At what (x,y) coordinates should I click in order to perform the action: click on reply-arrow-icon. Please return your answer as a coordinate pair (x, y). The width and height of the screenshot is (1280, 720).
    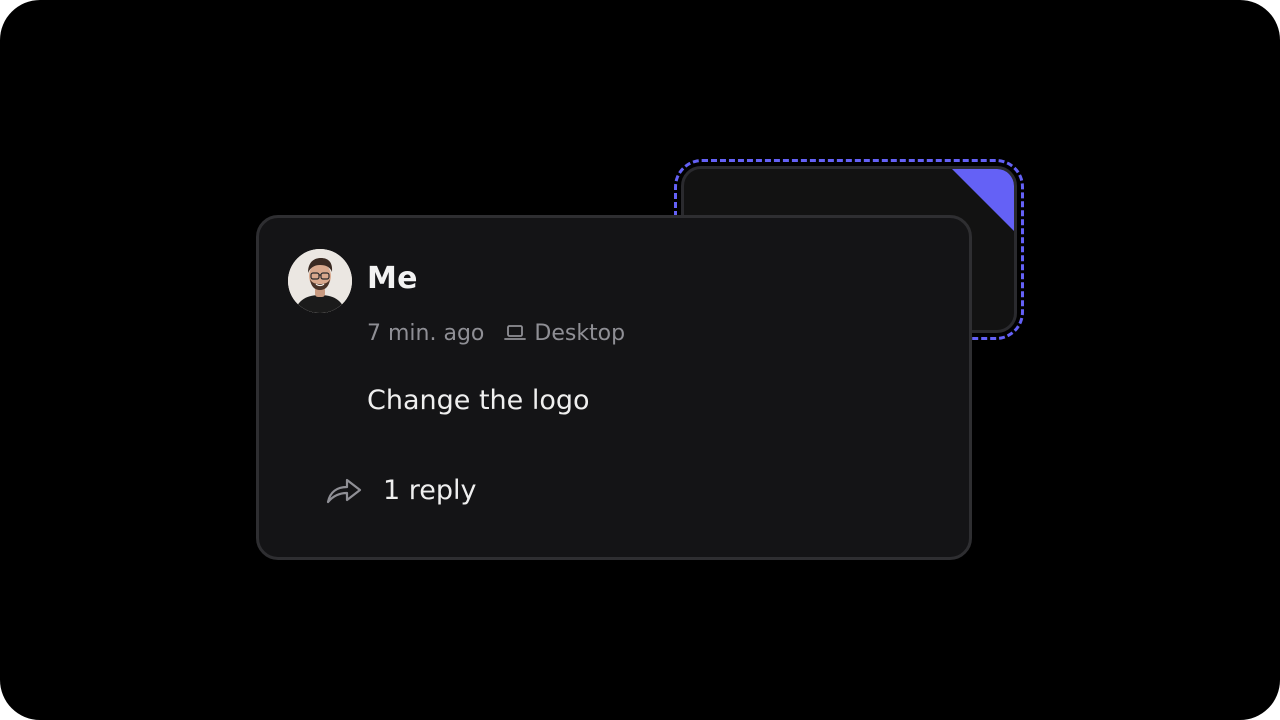
    Looking at the image, I should click on (344, 491).